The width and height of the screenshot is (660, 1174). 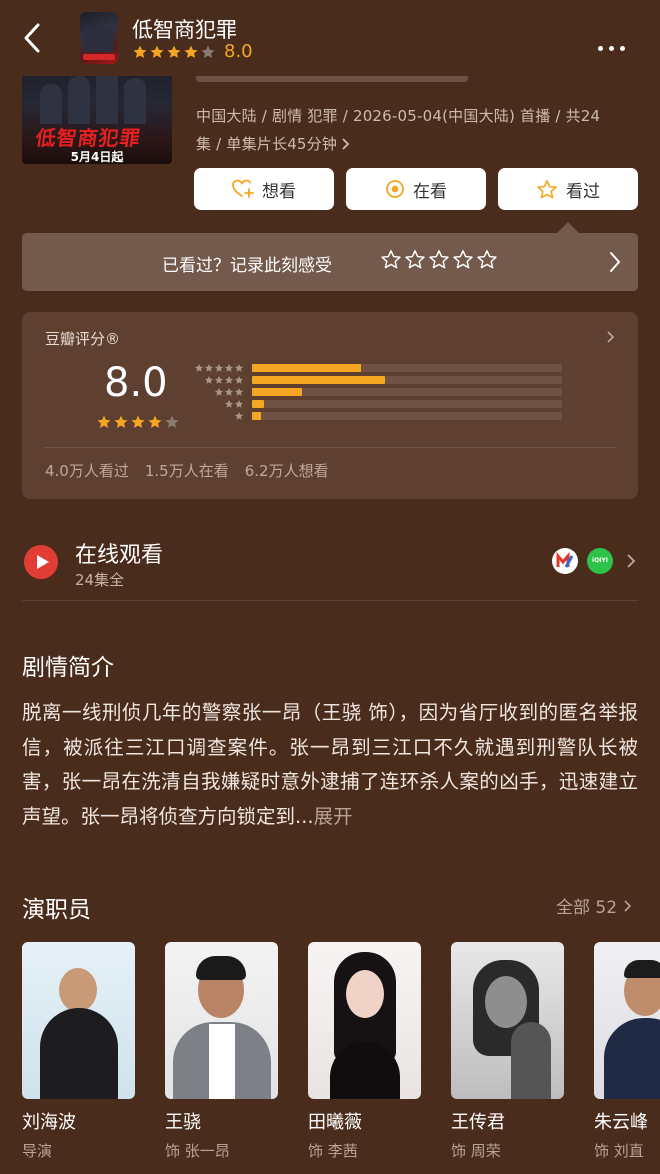 I want to click on cast-title: 演职员, so click(x=56, y=910).